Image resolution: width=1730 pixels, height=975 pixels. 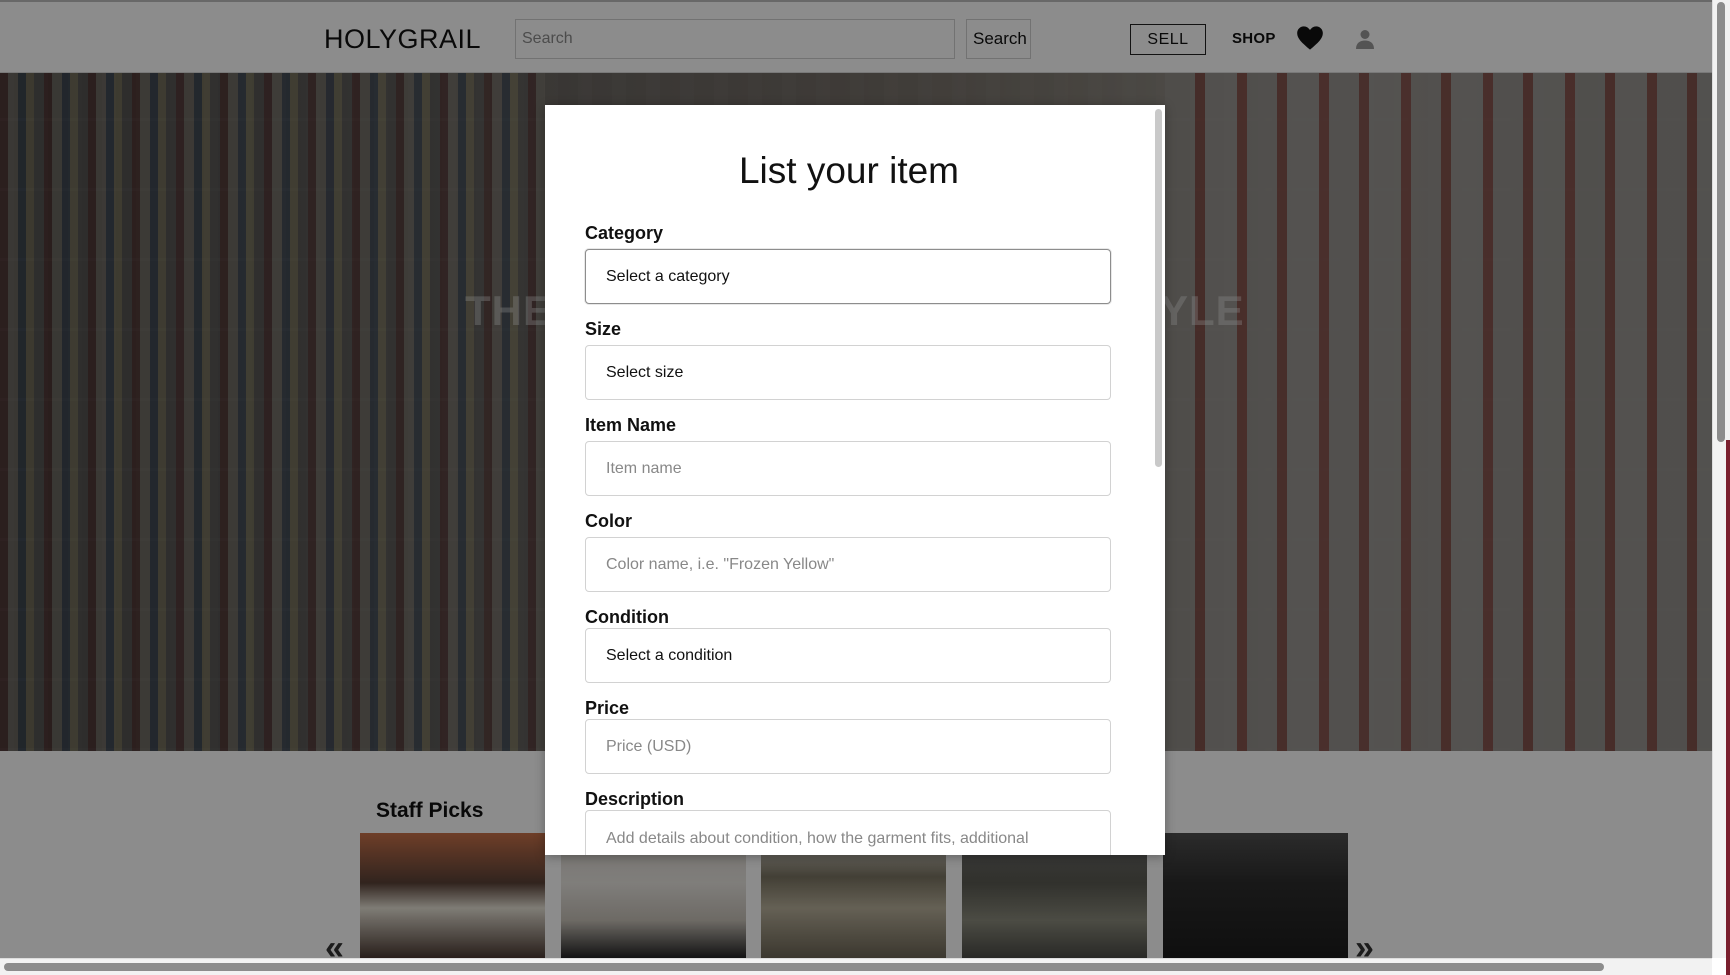 I want to click on description-label: Description, so click(x=635, y=799).